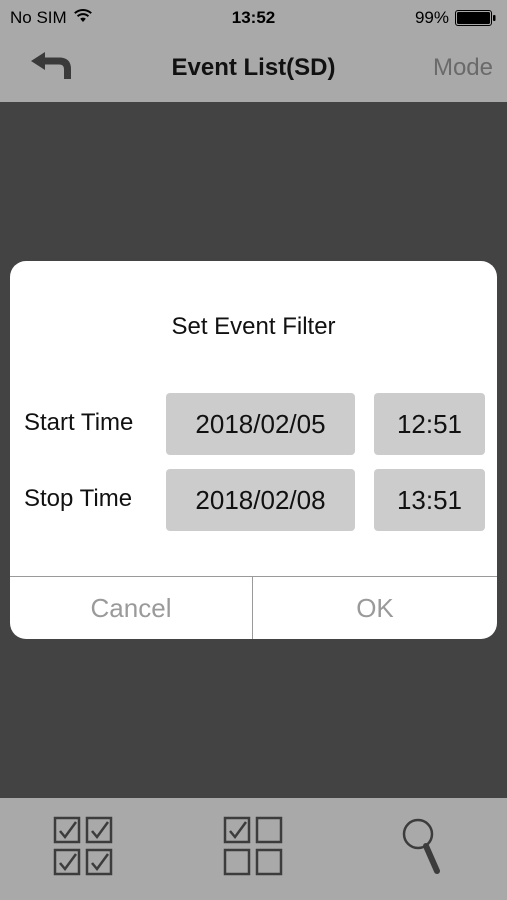 This screenshot has height=900, width=507. I want to click on ok-label: OK, so click(375, 607).